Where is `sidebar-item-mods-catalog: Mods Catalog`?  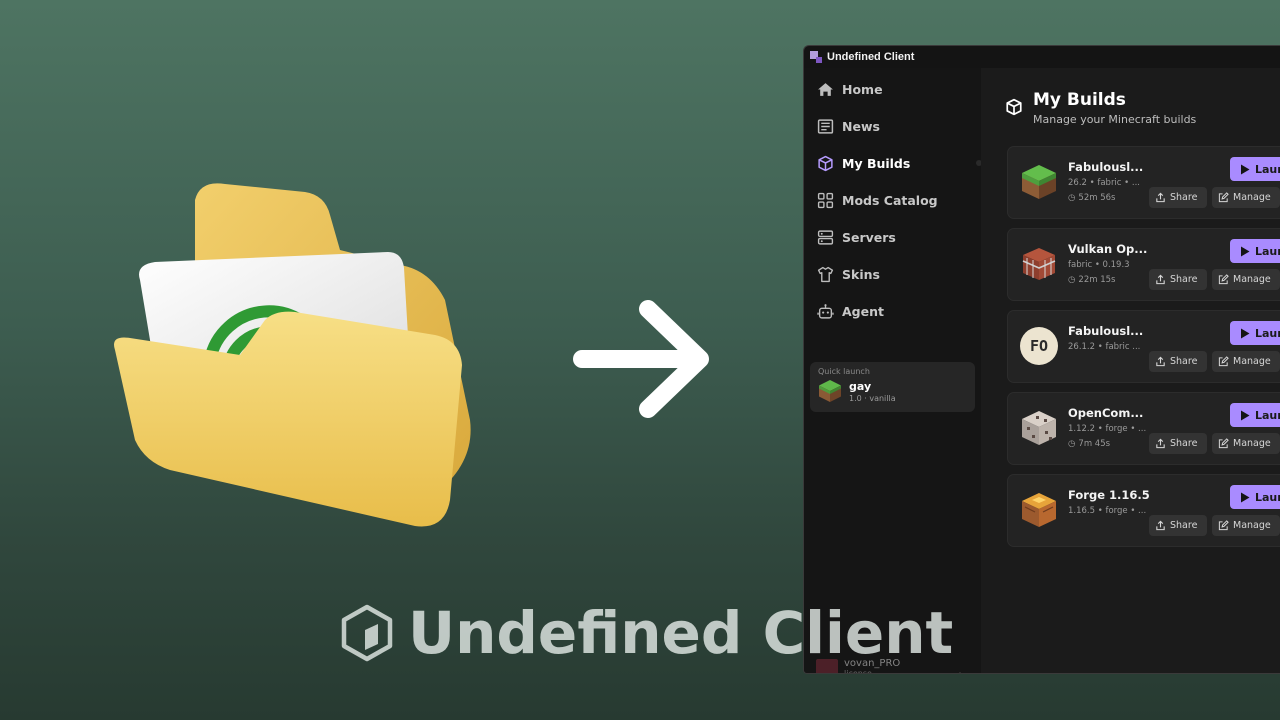
sidebar-item-mods-catalog: Mods Catalog is located at coordinates (892, 200).